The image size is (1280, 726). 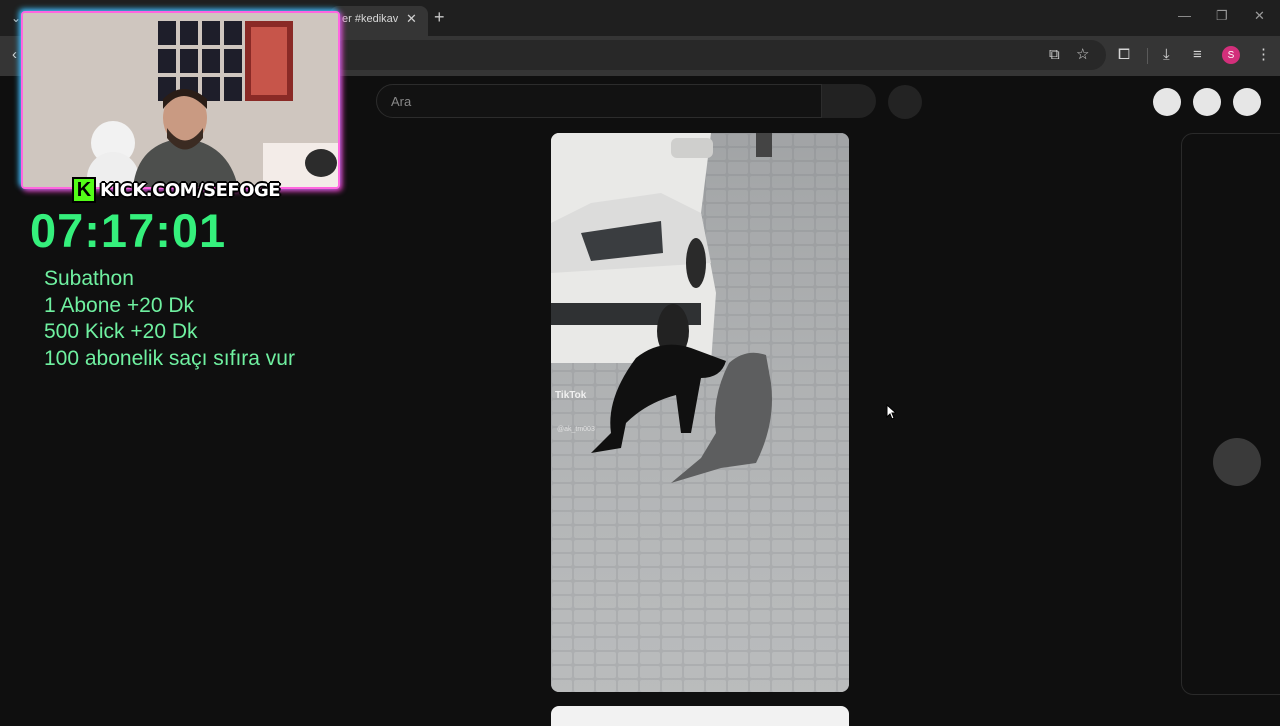 What do you see at coordinates (1082, 55) in the screenshot?
I see `bookmark-star-icon: ☆` at bounding box center [1082, 55].